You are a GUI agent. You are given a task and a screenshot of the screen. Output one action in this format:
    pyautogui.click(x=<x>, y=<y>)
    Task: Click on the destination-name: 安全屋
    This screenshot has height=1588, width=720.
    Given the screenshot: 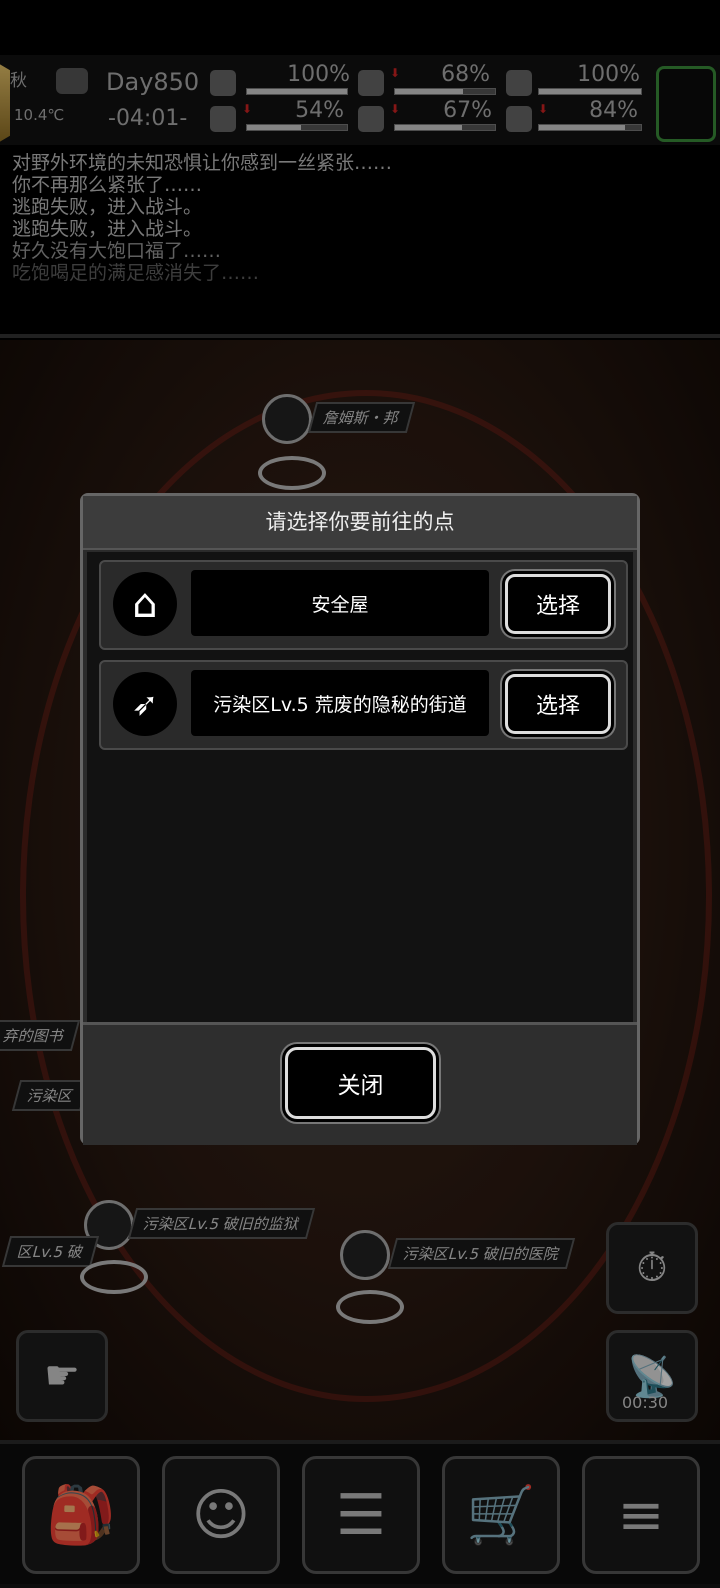 What is the action you would take?
    pyautogui.click(x=340, y=603)
    